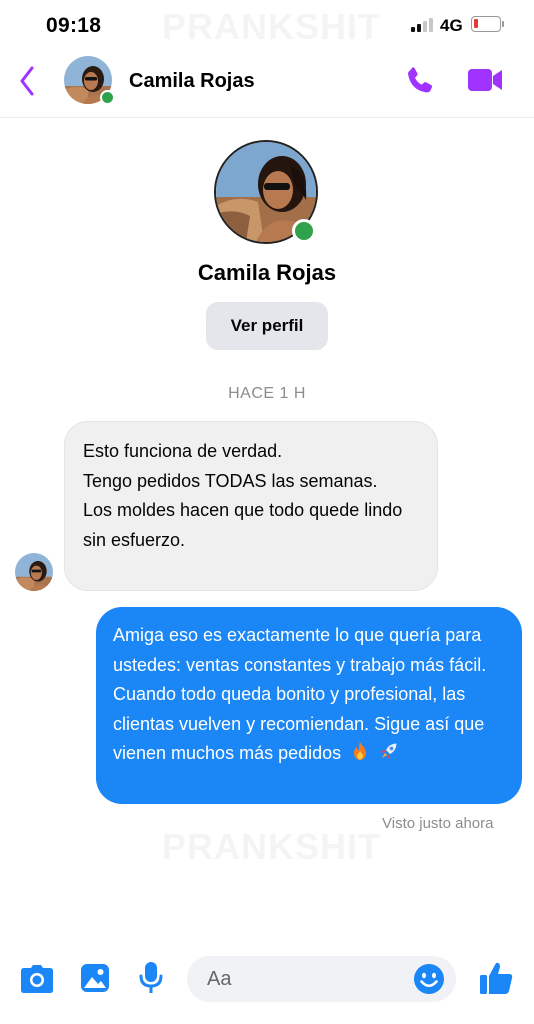  What do you see at coordinates (360, 751) in the screenshot?
I see `fire-emoji` at bounding box center [360, 751].